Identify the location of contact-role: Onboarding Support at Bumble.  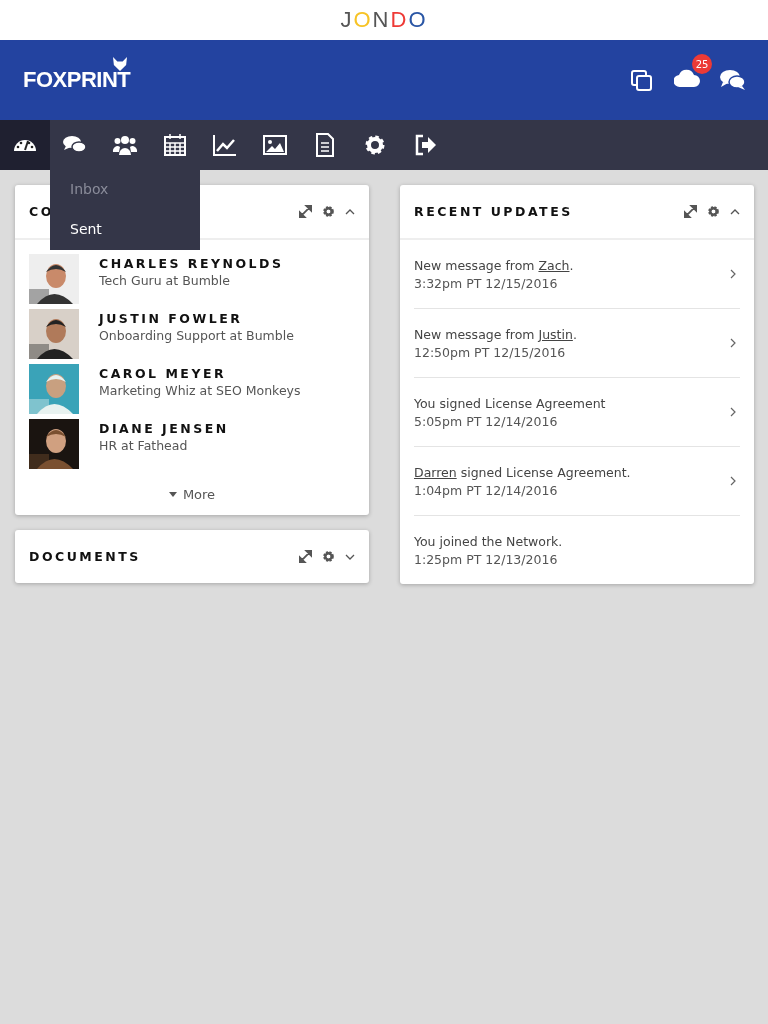
(196, 335).